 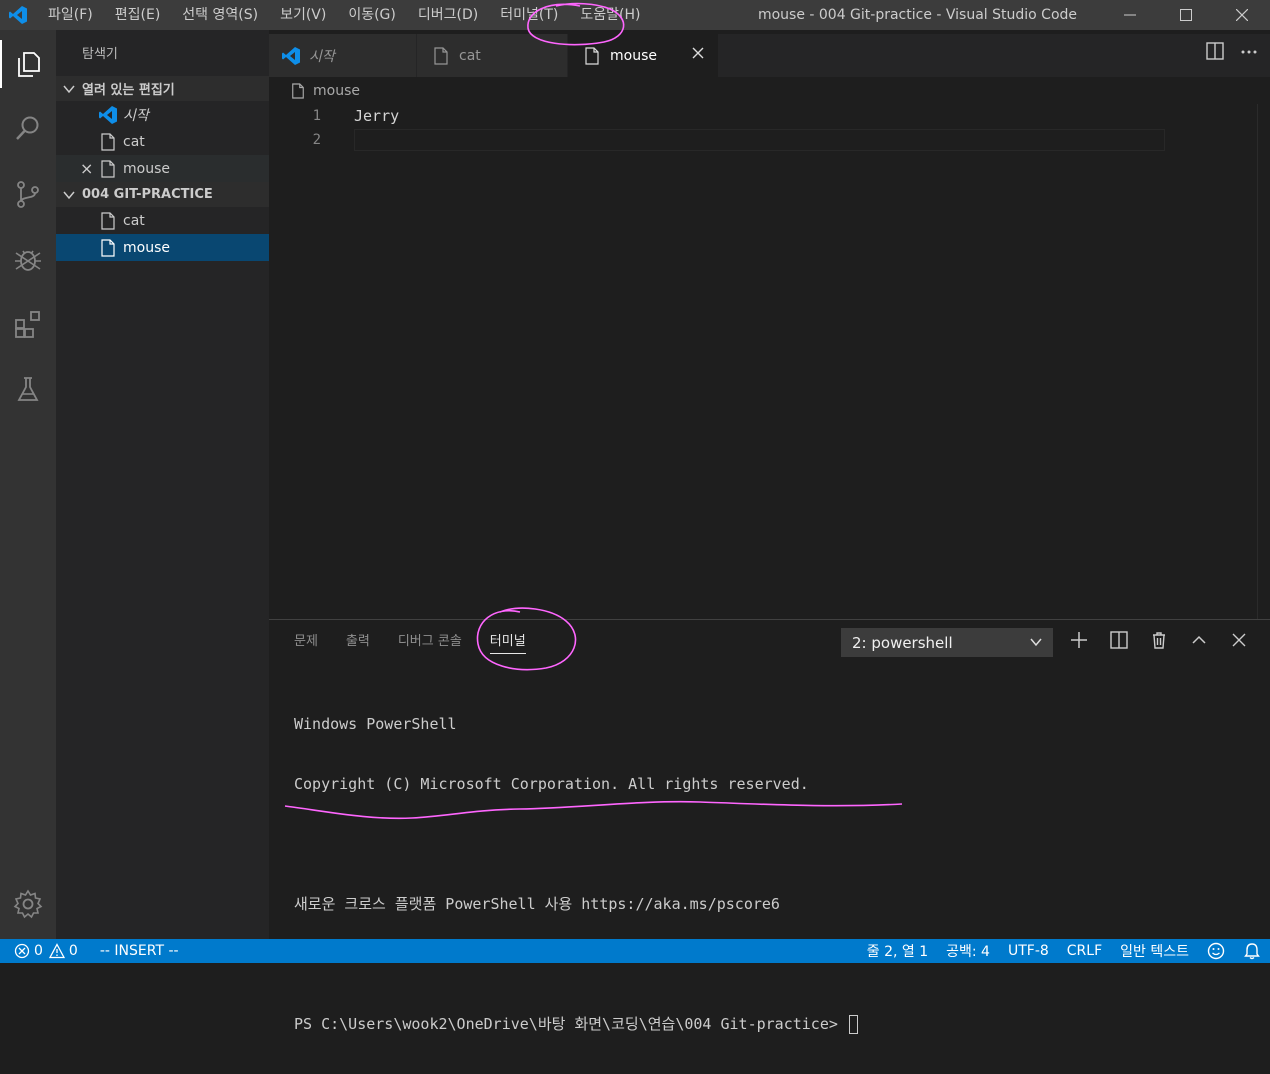 What do you see at coordinates (698, 55) in the screenshot?
I see `tab-close-icon` at bounding box center [698, 55].